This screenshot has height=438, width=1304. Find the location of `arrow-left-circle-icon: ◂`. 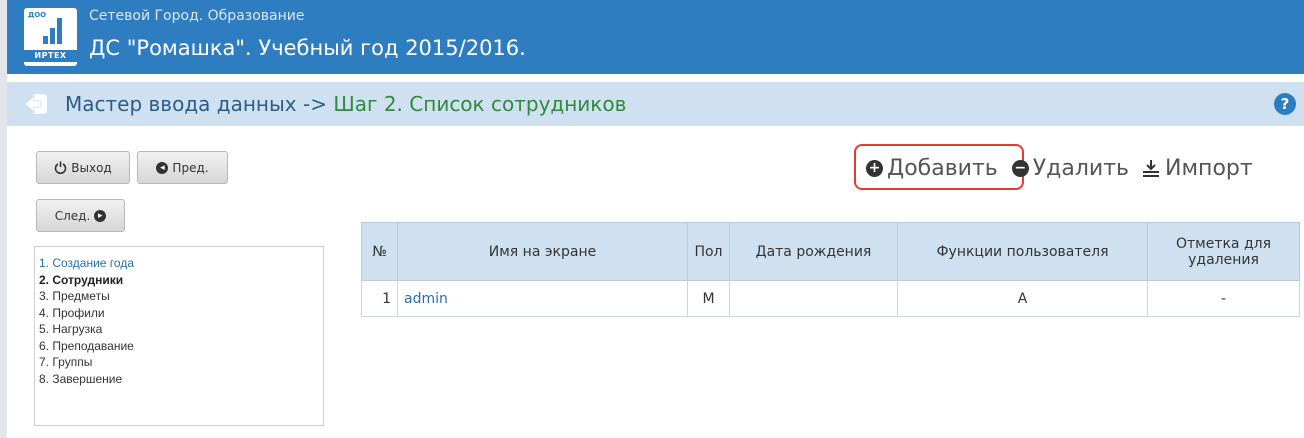

arrow-left-circle-icon: ◂ is located at coordinates (162, 167).